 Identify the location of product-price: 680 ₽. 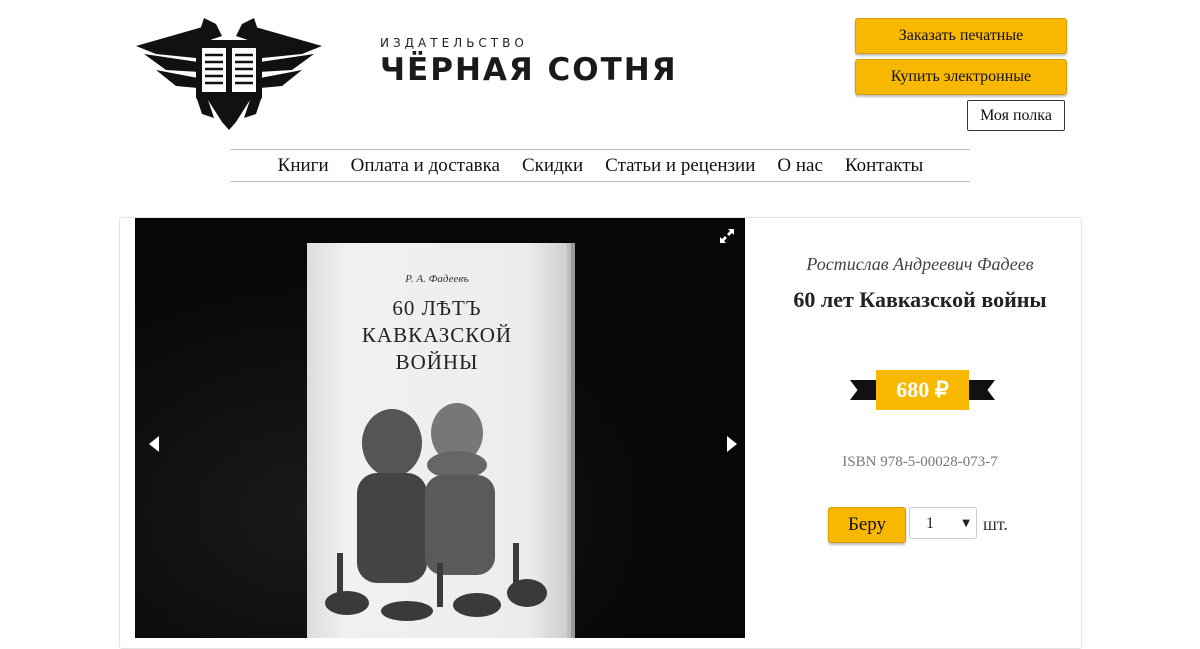
(922, 390).